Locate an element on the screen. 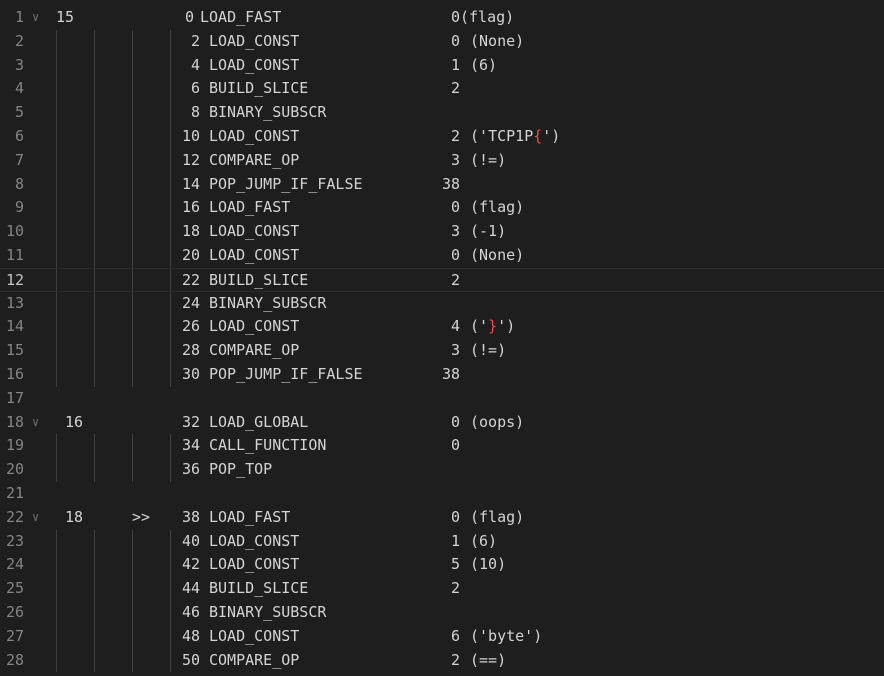 The image size is (884, 676). code-line: 14 26 LOAD_CONST 4 ('}') is located at coordinates (442, 327).